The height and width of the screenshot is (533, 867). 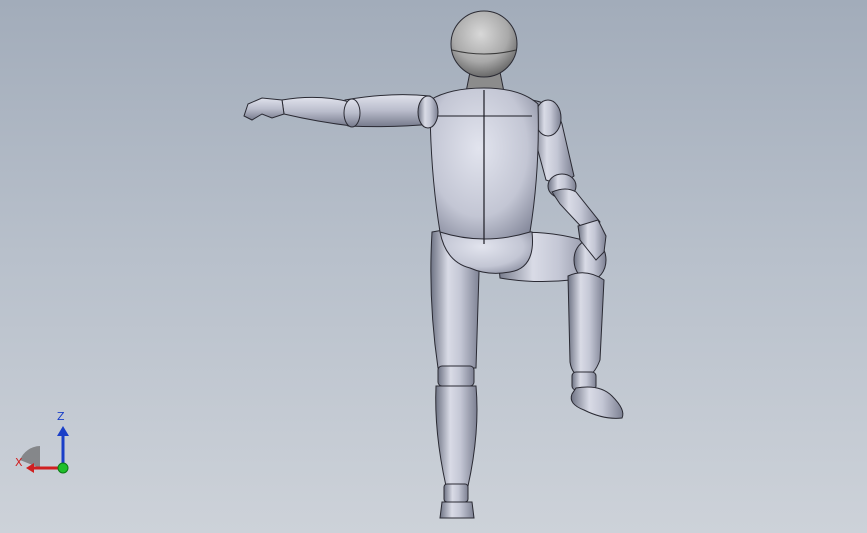 What do you see at coordinates (456, 493) in the screenshot?
I see `ankle-left` at bounding box center [456, 493].